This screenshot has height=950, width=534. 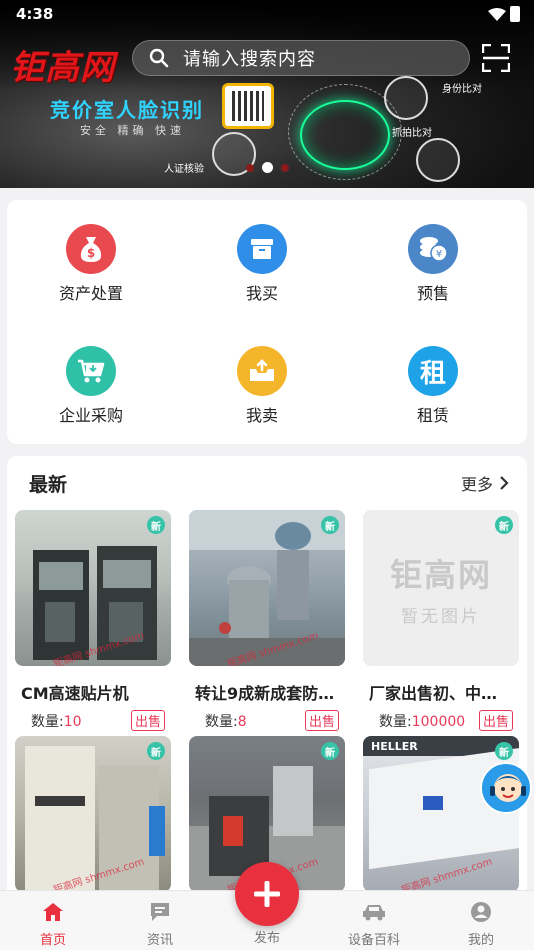 I want to click on search-input: 请输入搜索内容, so click(x=301, y=58).